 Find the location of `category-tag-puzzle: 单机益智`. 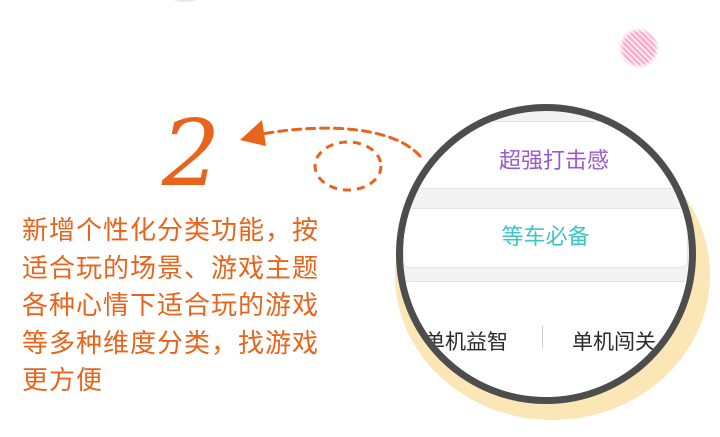

category-tag-puzzle: 单机益智 is located at coordinates (466, 341).